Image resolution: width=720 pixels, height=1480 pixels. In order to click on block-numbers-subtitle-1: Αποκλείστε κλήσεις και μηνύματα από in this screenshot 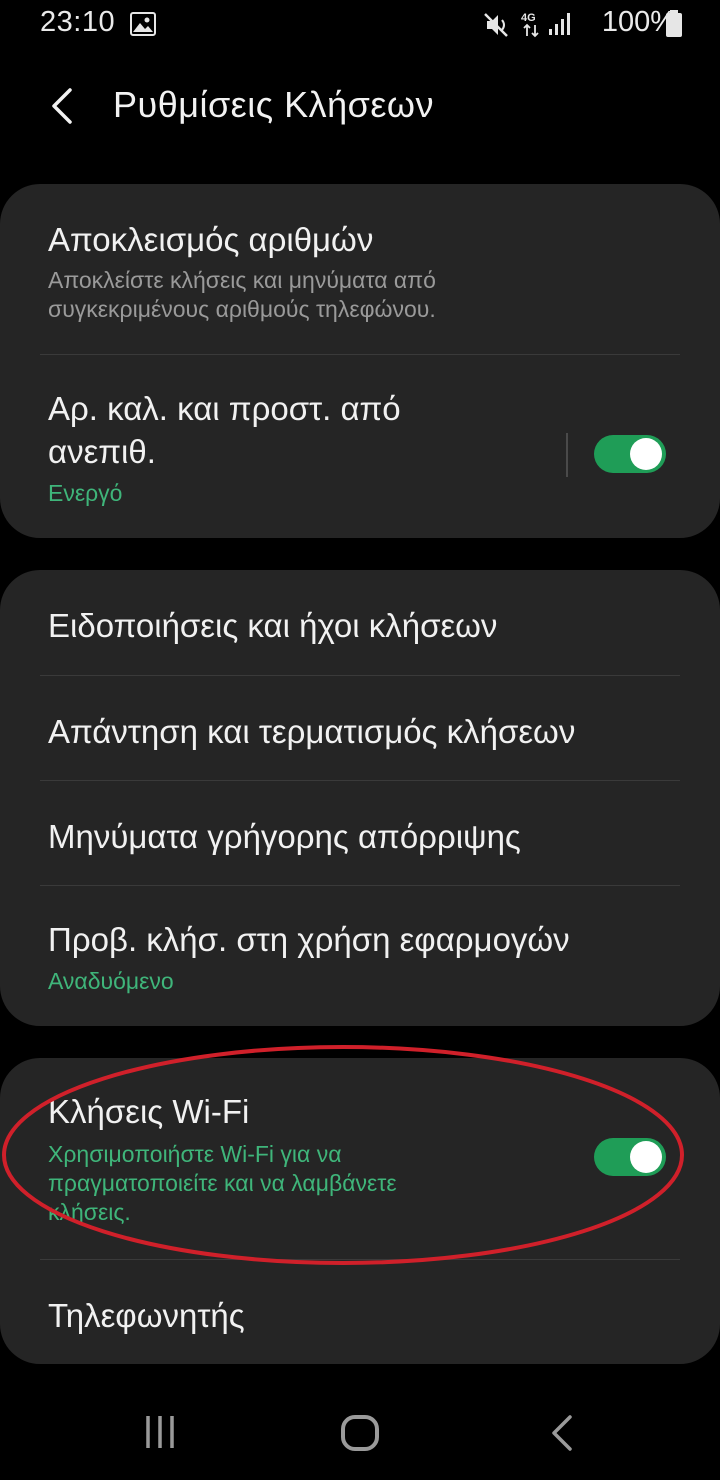, I will do `click(242, 280)`.